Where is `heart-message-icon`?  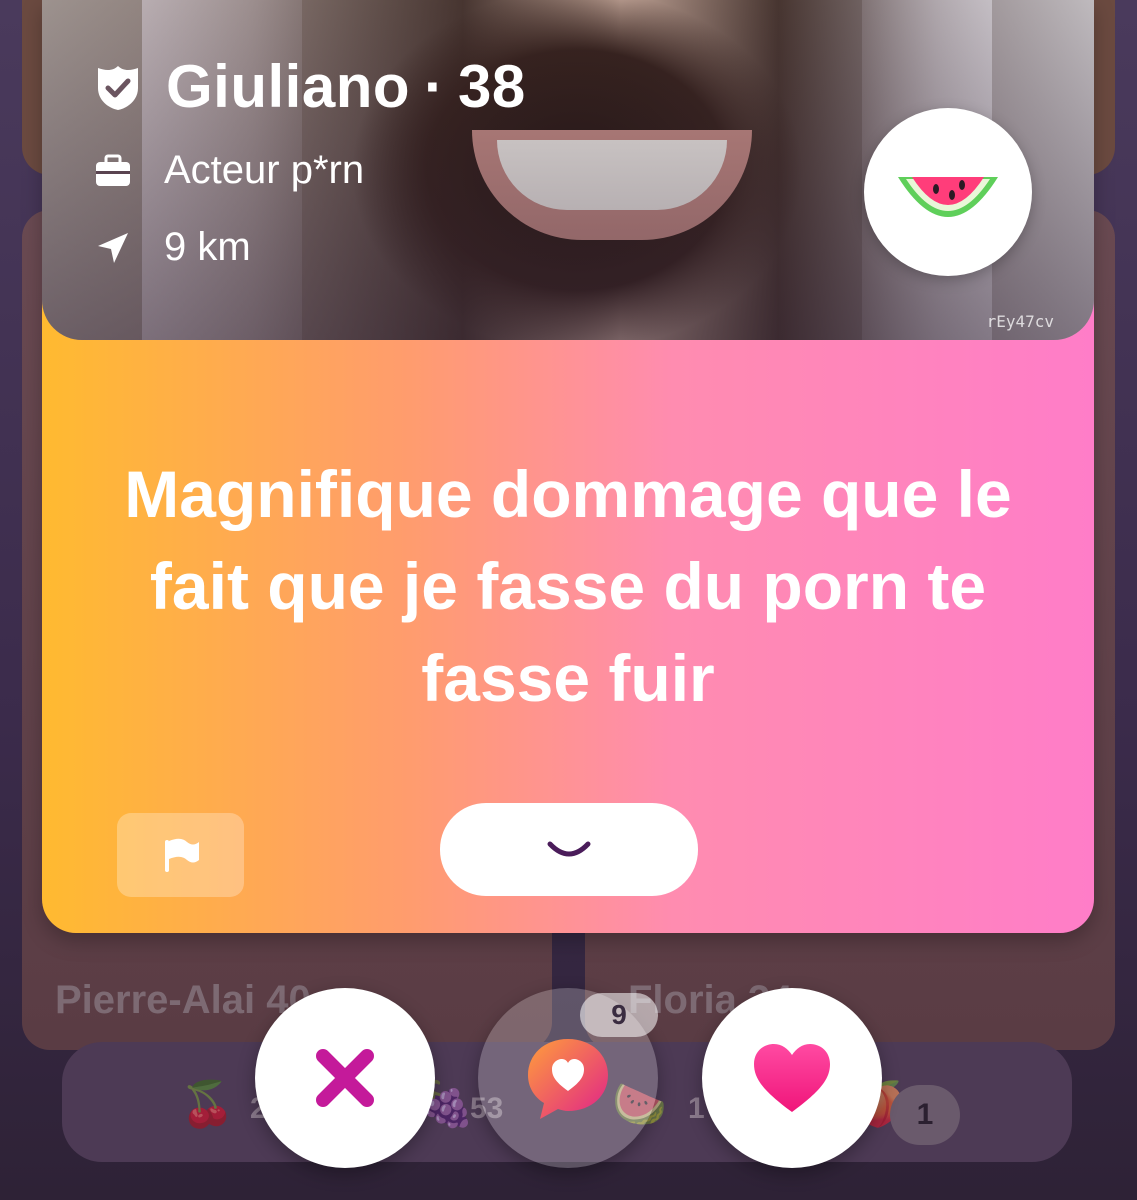 heart-message-icon is located at coordinates (568, 1079).